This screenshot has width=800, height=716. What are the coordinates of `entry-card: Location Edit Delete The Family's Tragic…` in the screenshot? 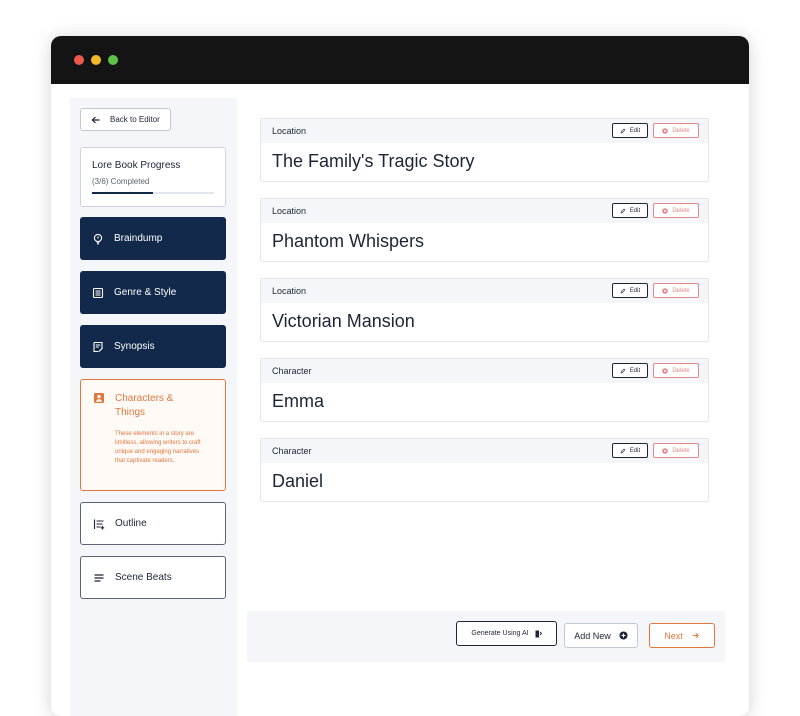 It's located at (484, 150).